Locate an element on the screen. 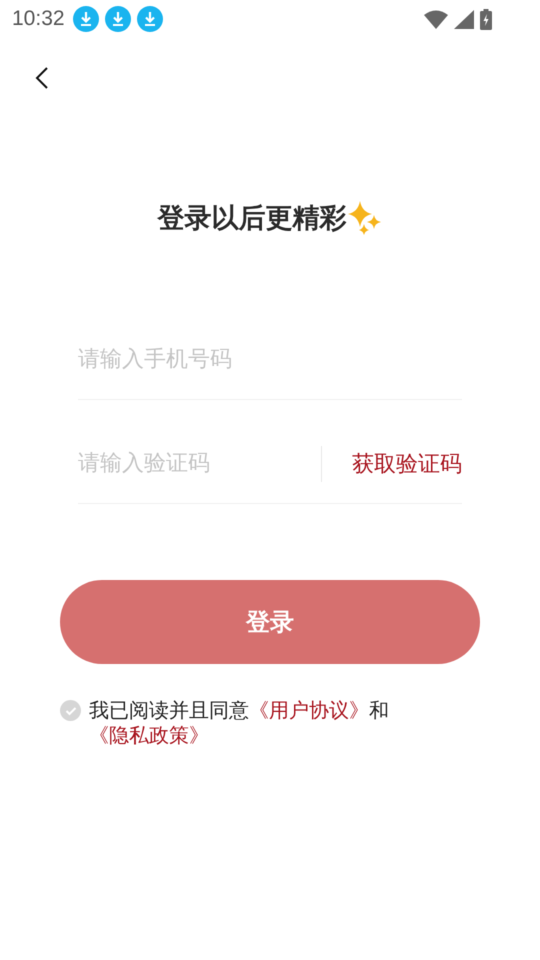 The width and height of the screenshot is (540, 960). phone-input: 请输入手机号码 is located at coordinates (270, 359).